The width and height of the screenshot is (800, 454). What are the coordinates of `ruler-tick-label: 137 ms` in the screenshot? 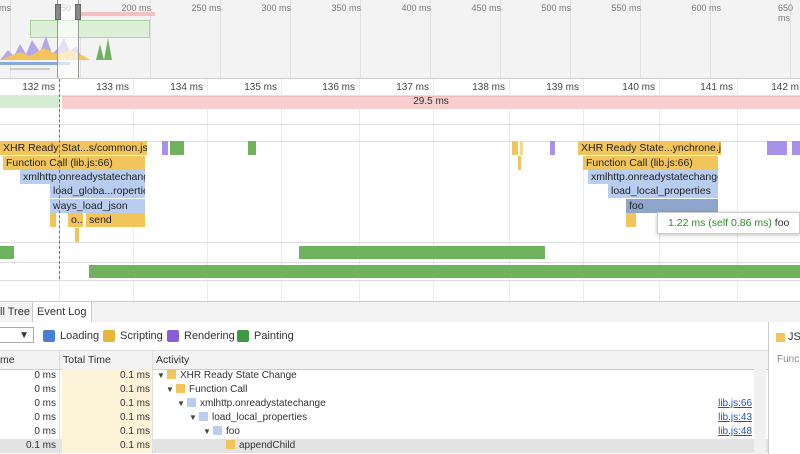 It's located at (412, 87).